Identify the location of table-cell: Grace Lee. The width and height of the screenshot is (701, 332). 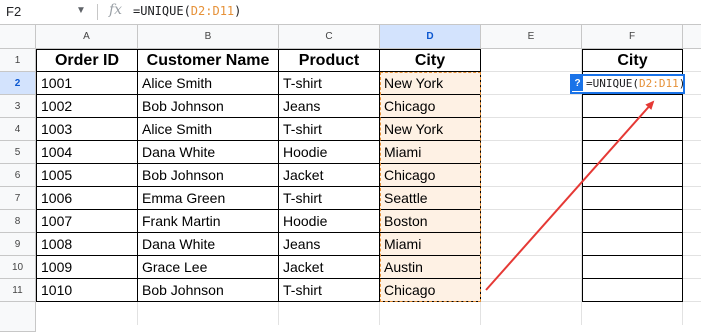
(208, 267).